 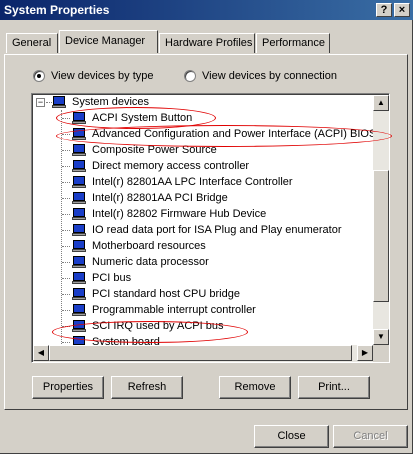 What do you see at coordinates (40, 102) in the screenshot?
I see `collapse-icon: −` at bounding box center [40, 102].